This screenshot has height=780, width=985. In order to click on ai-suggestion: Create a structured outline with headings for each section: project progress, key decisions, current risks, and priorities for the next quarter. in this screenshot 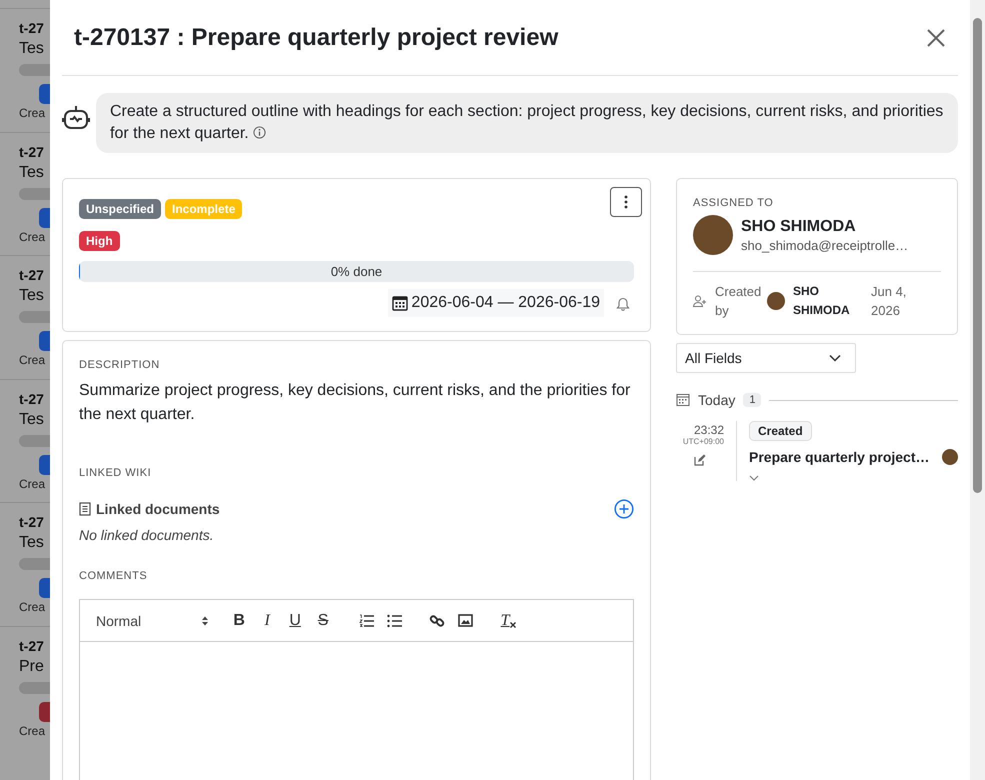, I will do `click(527, 123)`.